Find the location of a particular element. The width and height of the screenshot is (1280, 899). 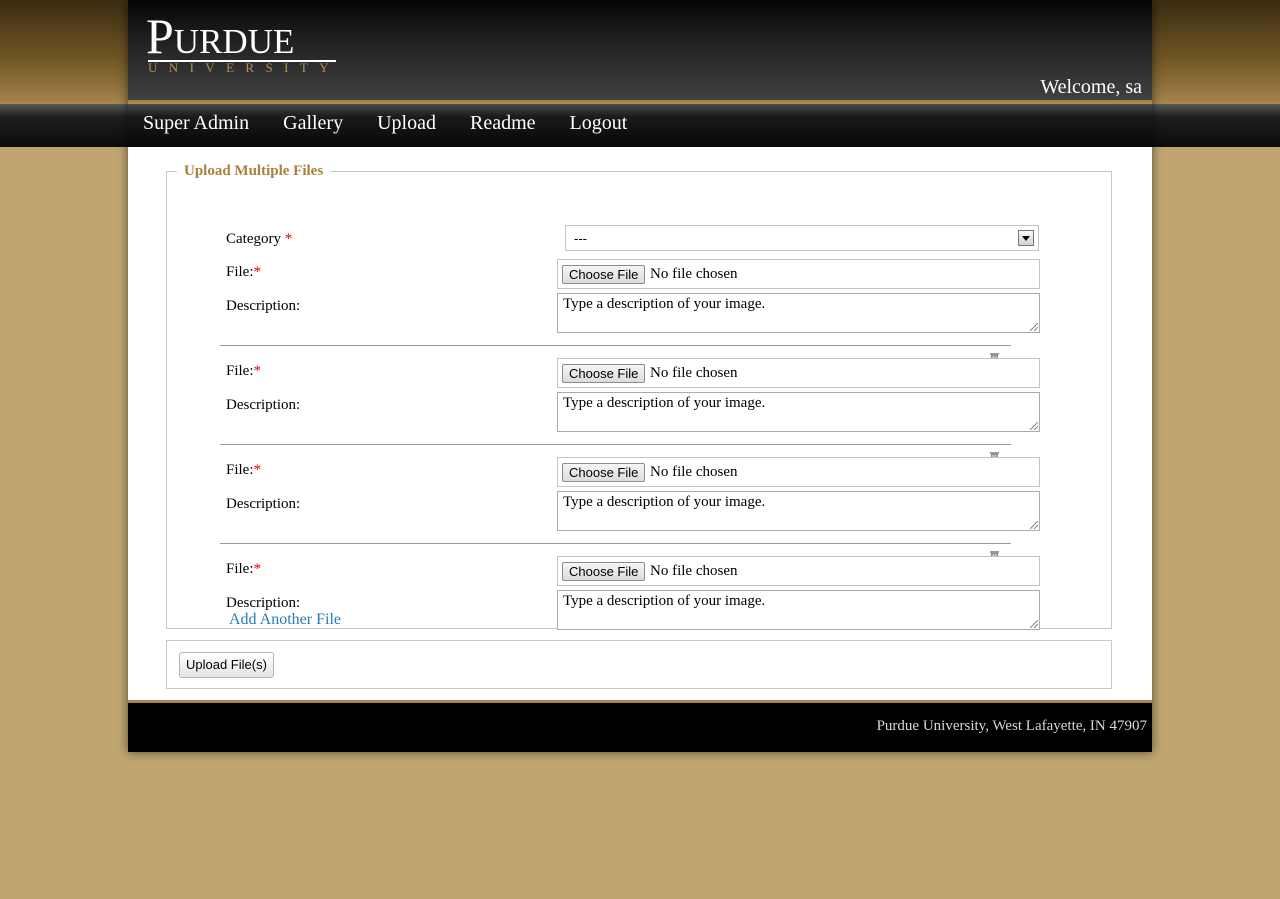

category-select-value: --- is located at coordinates (580, 238).